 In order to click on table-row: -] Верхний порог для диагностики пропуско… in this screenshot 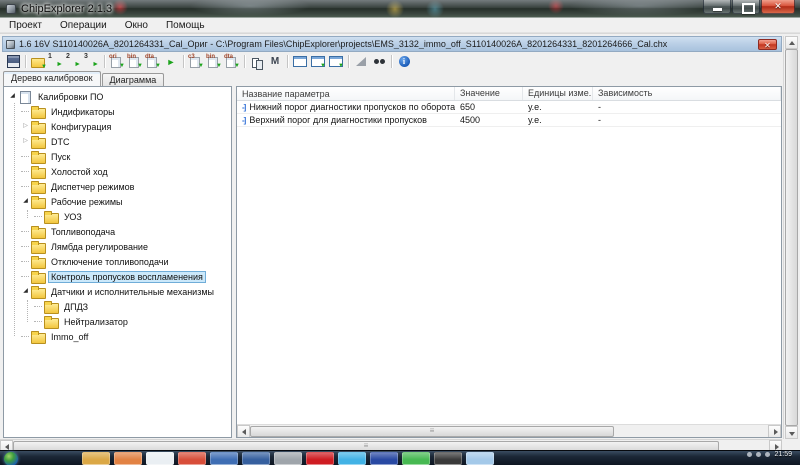, I will do `click(509, 120)`.